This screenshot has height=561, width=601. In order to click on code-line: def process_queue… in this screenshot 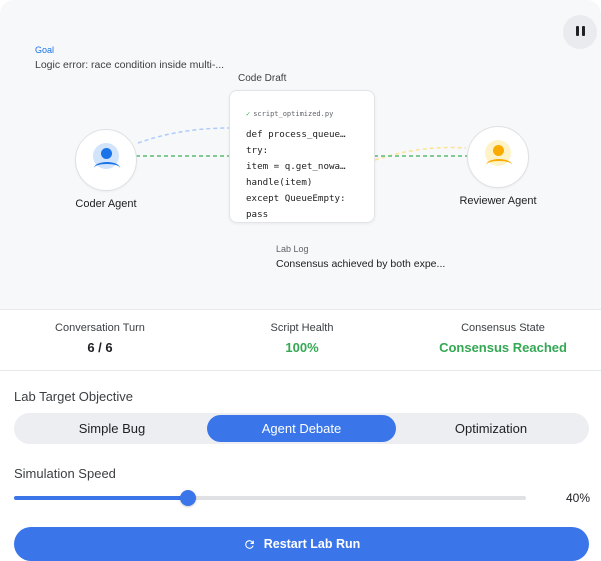, I will do `click(296, 134)`.